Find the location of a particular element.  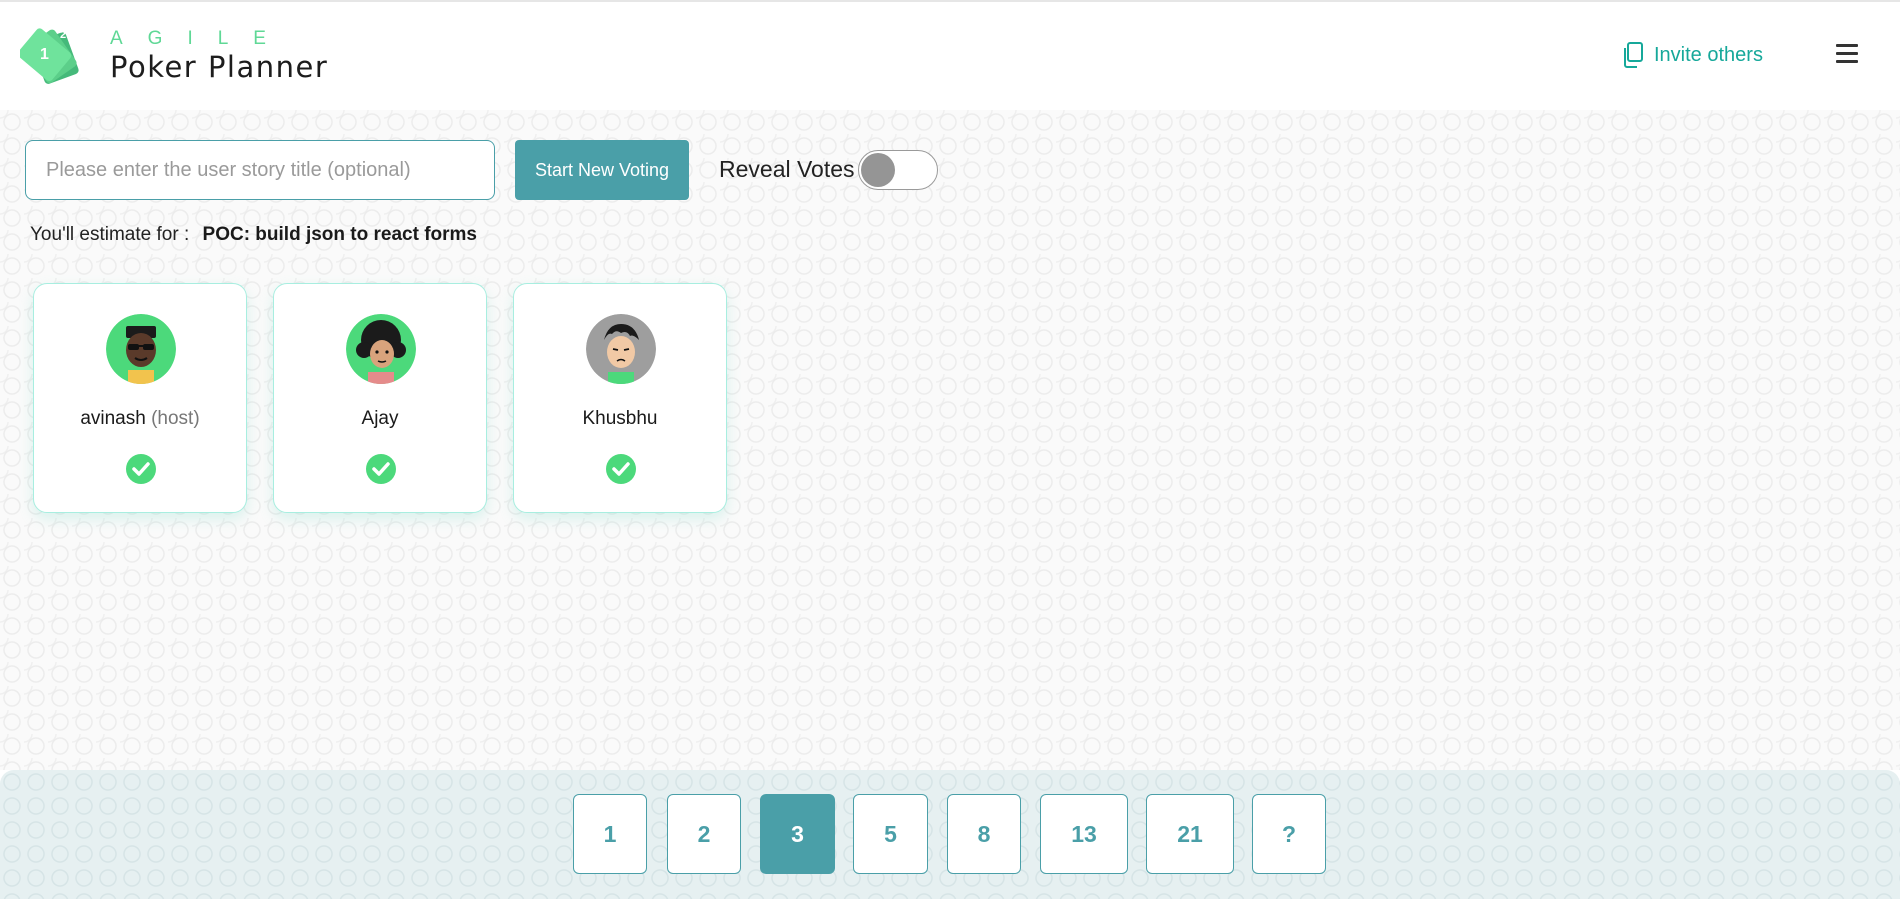

invite-others-button: Invite others is located at coordinates (1692, 55).